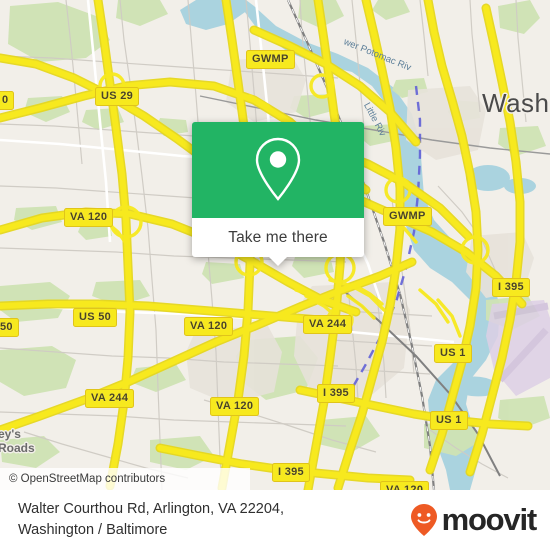  I want to click on road-shield-va-120-south: VA 120, so click(235, 406).